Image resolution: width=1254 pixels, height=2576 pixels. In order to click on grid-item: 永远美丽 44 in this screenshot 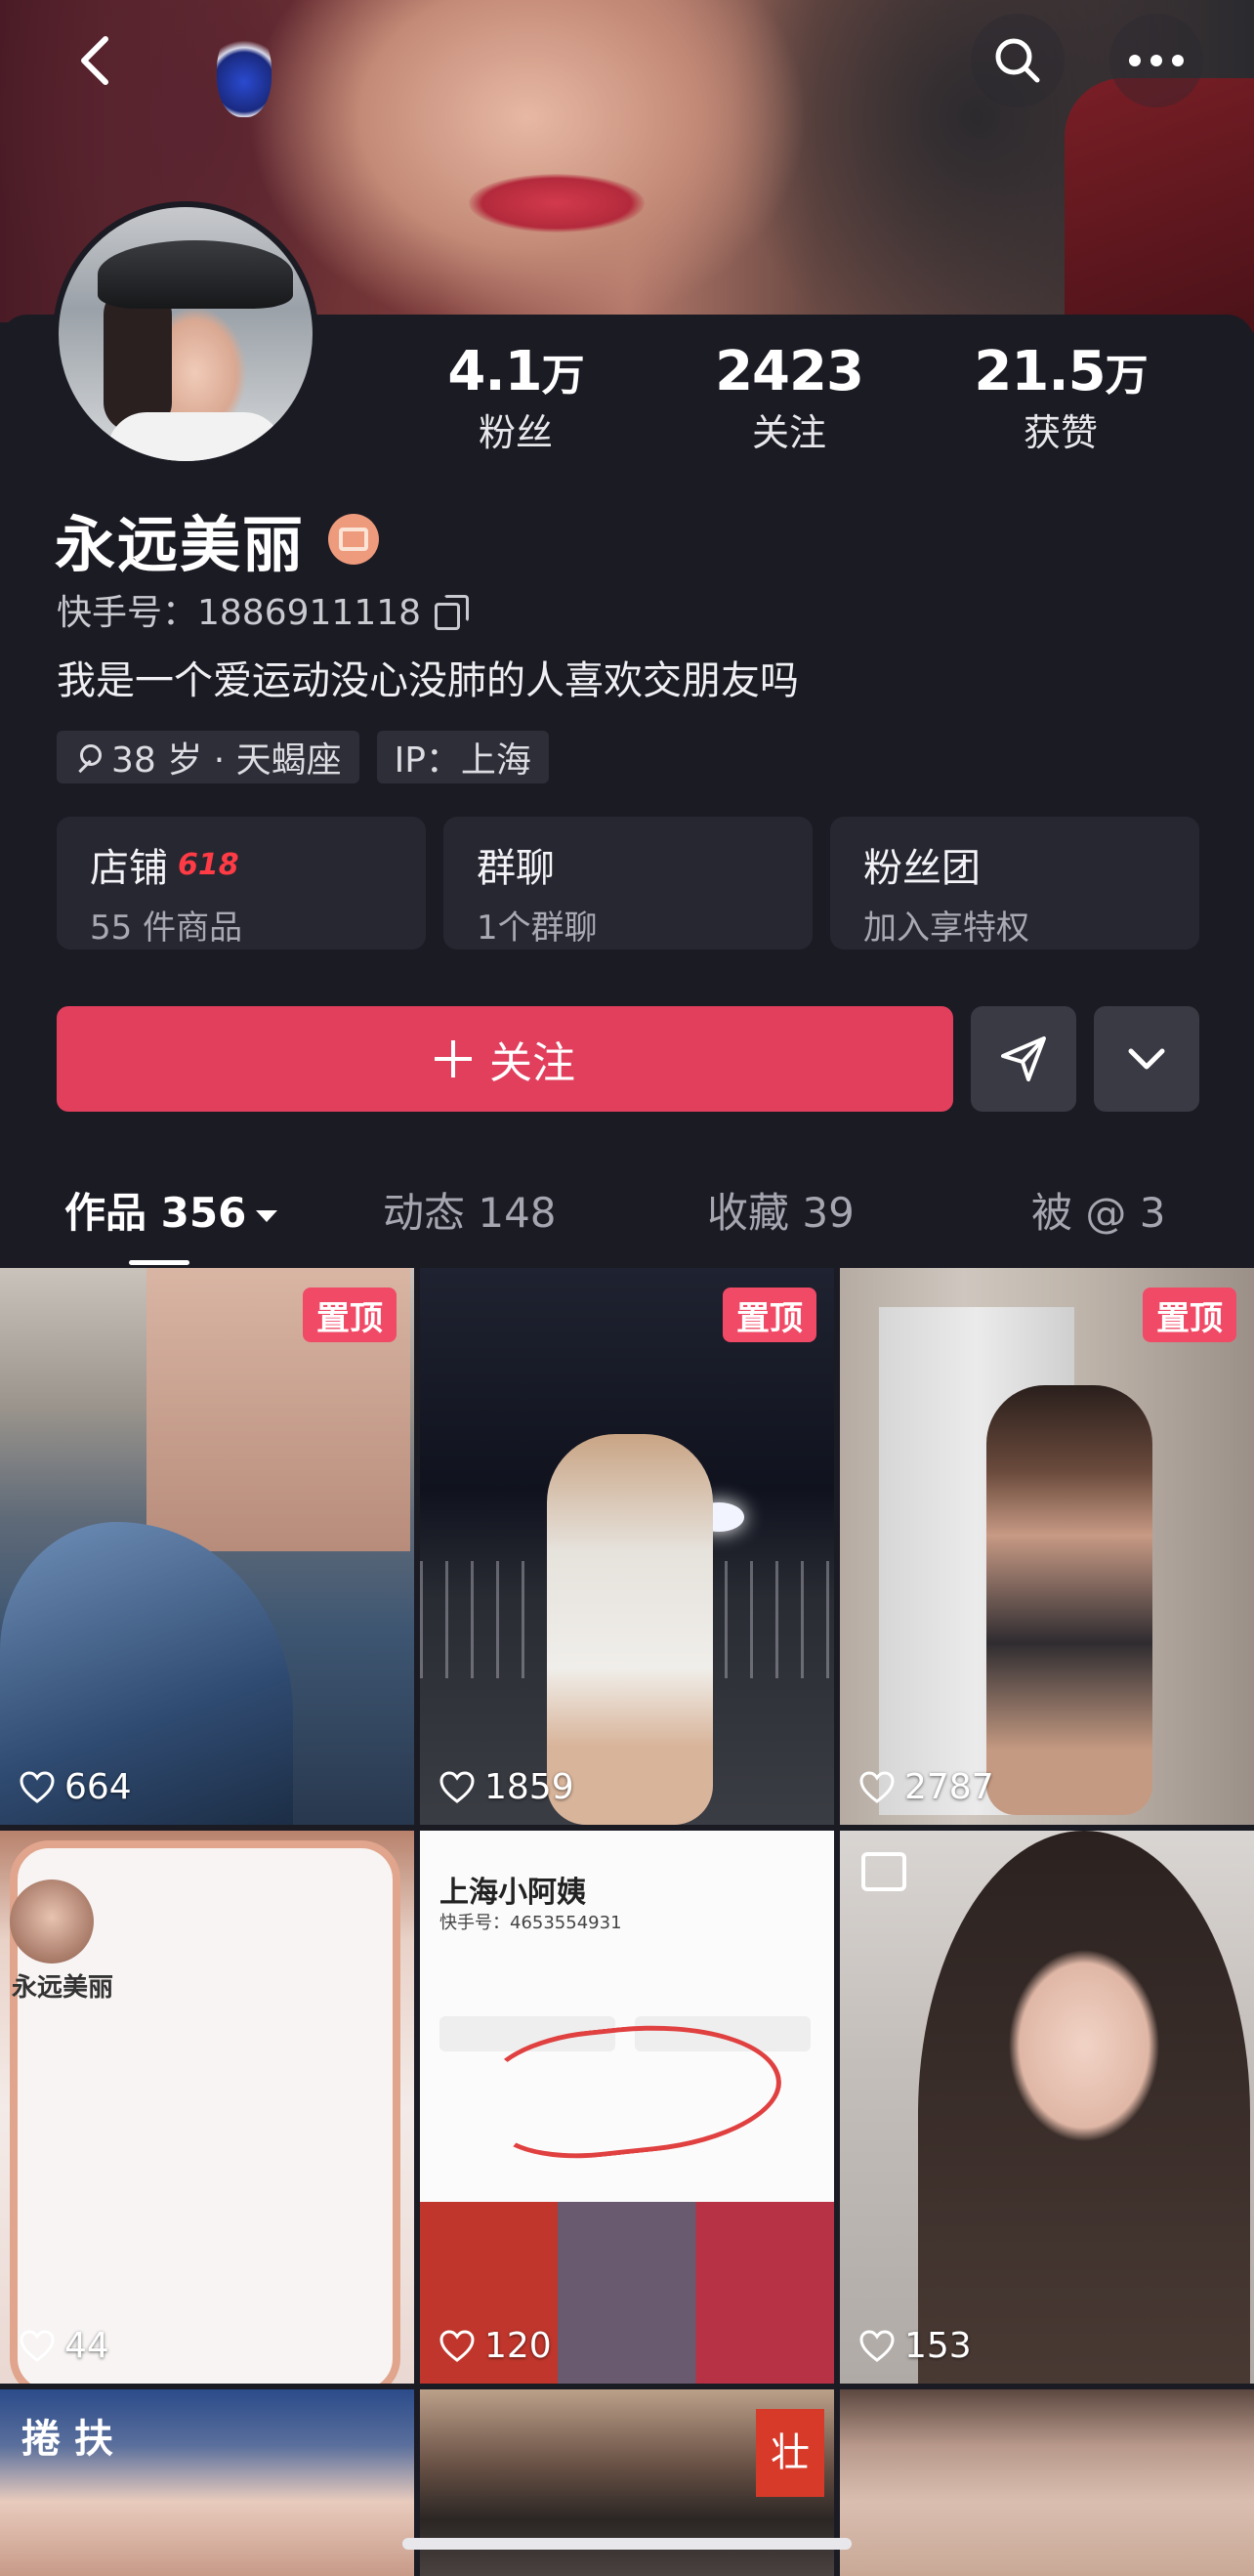, I will do `click(207, 2107)`.